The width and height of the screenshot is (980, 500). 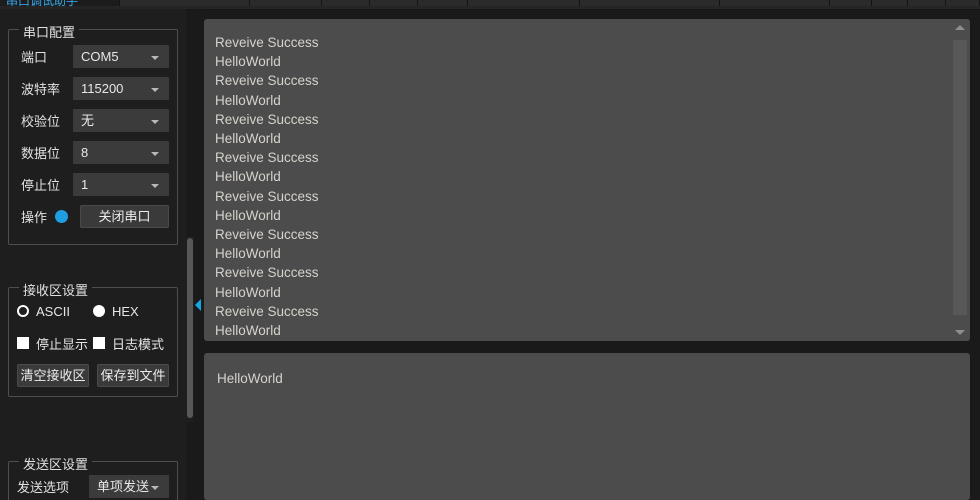 I want to click on checkbox-stop-display-label: 停止显示, so click(x=62, y=344).